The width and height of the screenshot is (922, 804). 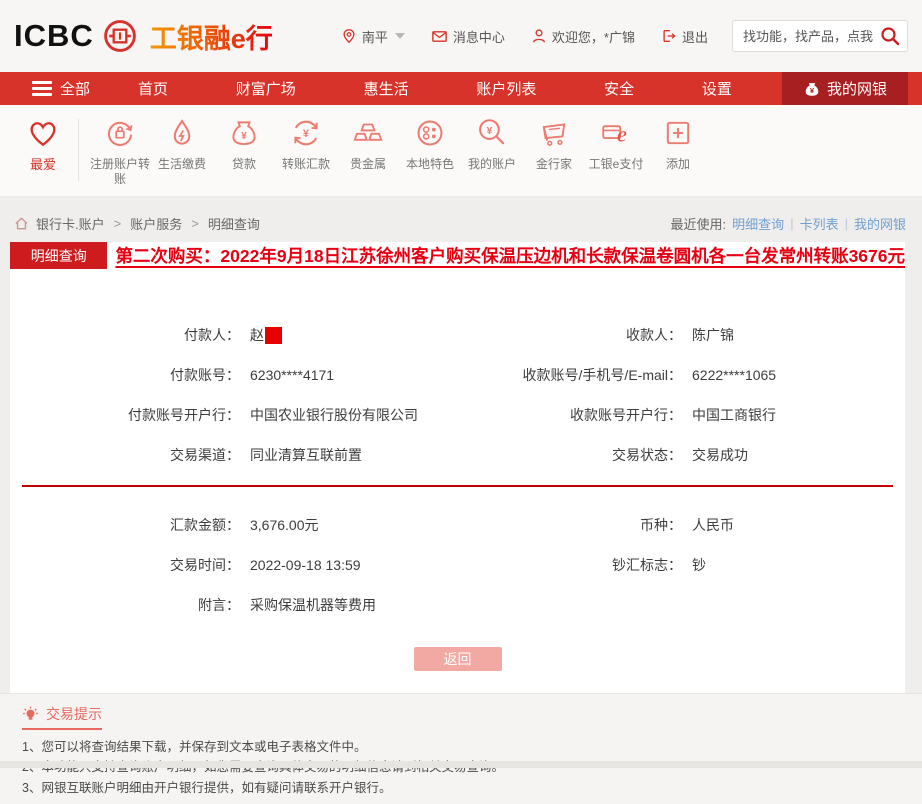 What do you see at coordinates (694, 37) in the screenshot?
I see `logout-label: 退出` at bounding box center [694, 37].